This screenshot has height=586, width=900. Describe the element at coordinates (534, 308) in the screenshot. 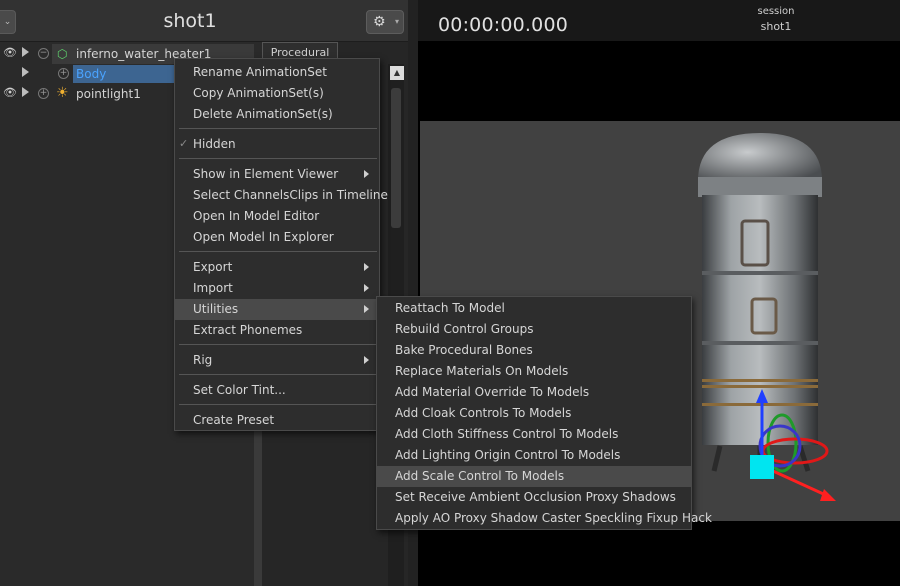

I see `menu-item-reattach-to-model: Reattach To Model` at that location.